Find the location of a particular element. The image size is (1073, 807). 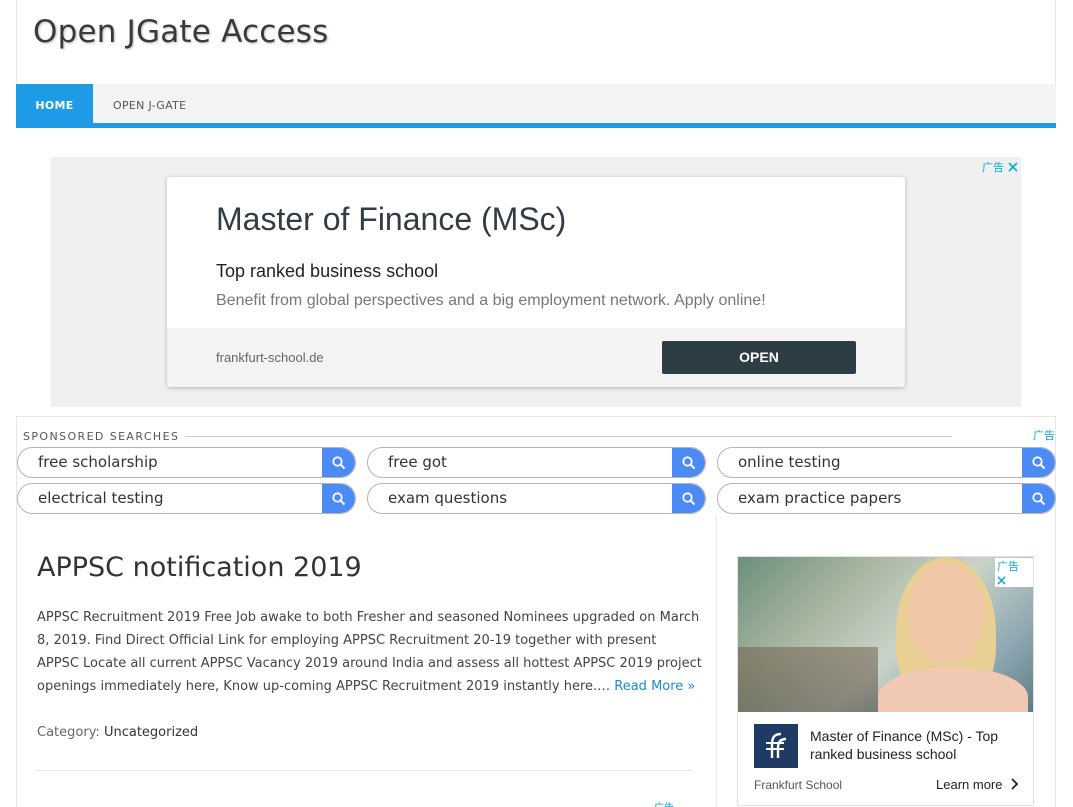

main-nav: HOME OPEN J-GATE is located at coordinates (536, 106).